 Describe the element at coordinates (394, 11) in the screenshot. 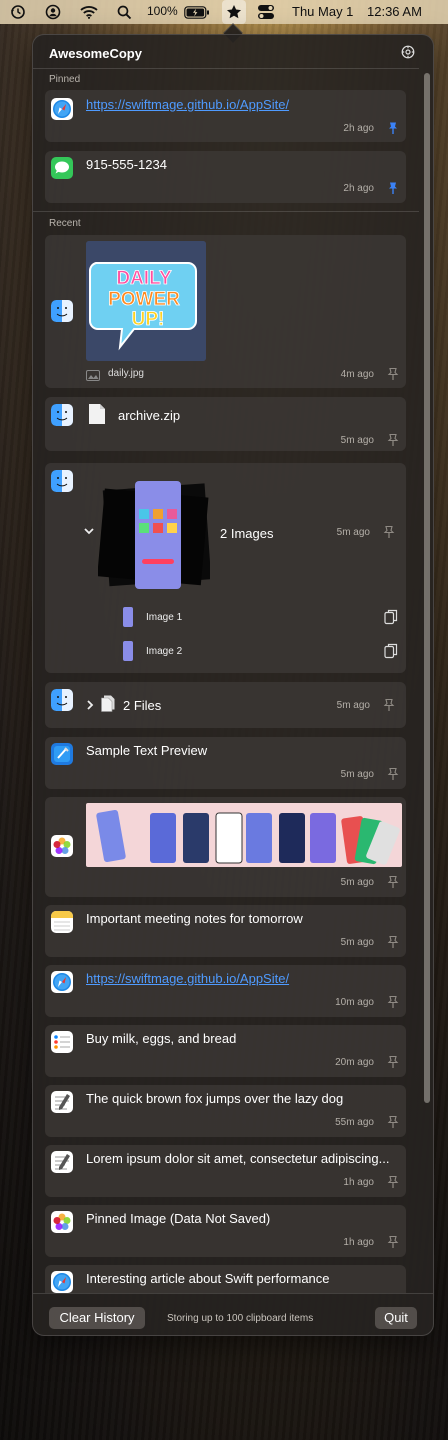

I see `menubar-clock: 12:36 AM` at that location.